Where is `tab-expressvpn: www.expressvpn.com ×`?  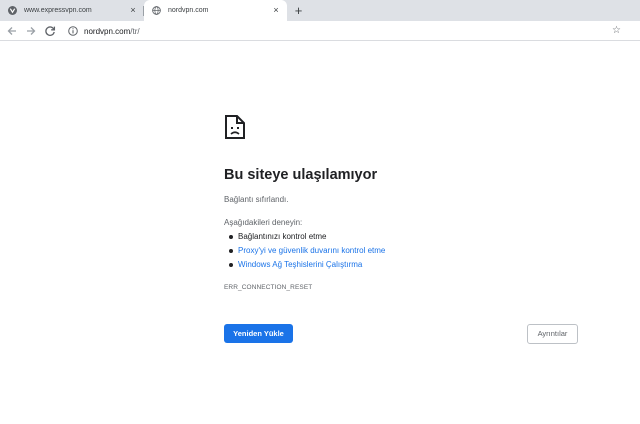 tab-expressvpn: www.expressvpn.com × is located at coordinates (72, 10).